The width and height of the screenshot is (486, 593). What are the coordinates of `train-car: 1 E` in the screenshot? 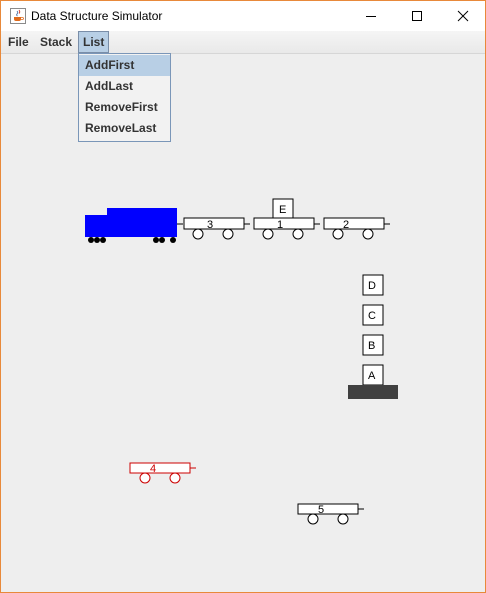 It's located at (286, 219).